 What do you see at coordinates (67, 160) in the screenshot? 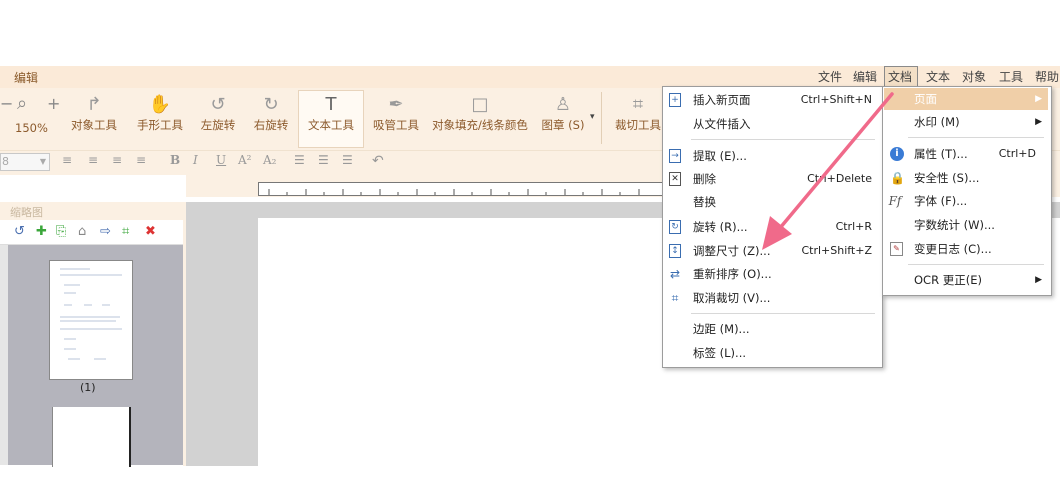
I see `align-left-icon: ≡` at bounding box center [67, 160].